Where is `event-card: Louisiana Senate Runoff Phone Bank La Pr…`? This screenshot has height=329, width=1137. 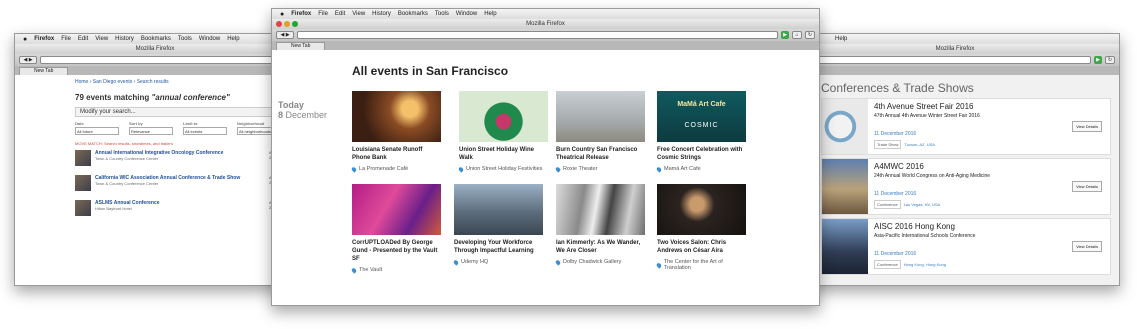 event-card: Louisiana Senate Runoff Phone Bank La Pr… is located at coordinates (395, 132).